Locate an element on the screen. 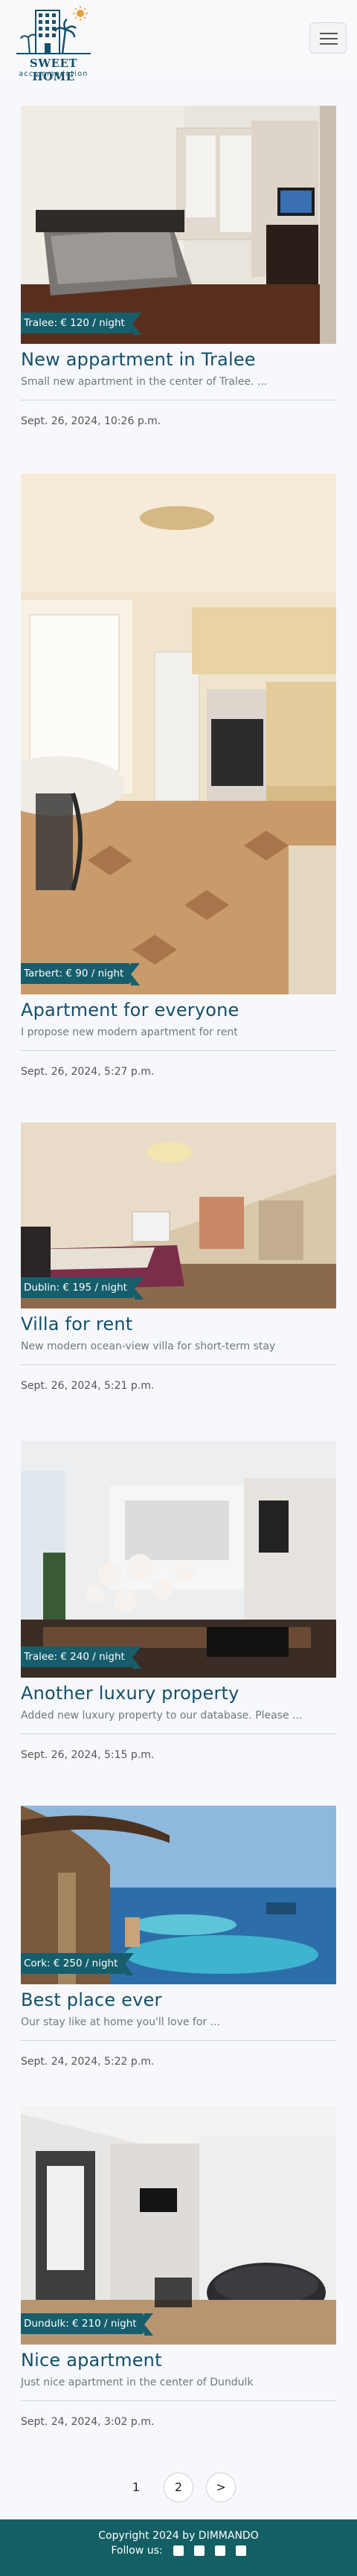 The width and height of the screenshot is (357, 2576). social-links: Follow us: is located at coordinates (179, 2551).